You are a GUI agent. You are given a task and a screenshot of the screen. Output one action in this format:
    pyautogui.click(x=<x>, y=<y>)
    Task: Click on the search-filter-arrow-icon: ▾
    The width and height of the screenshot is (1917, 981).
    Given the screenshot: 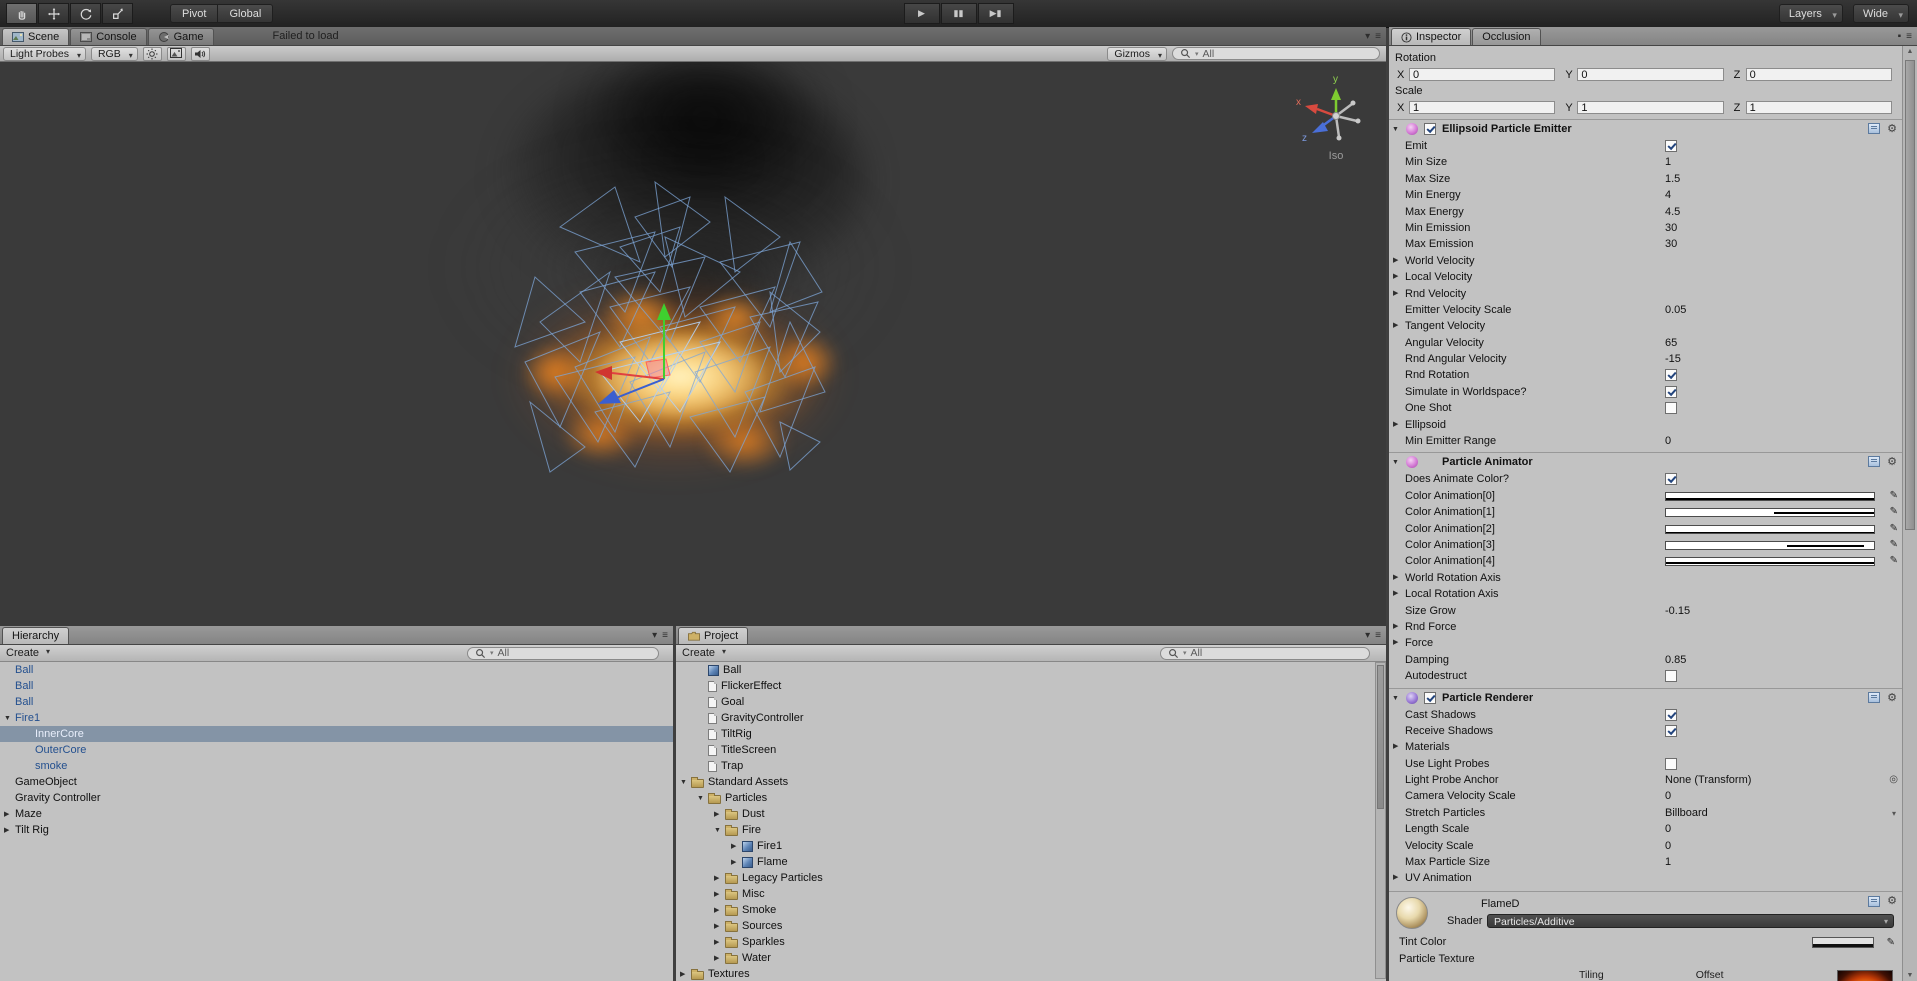 What is the action you would take?
    pyautogui.click(x=1197, y=54)
    